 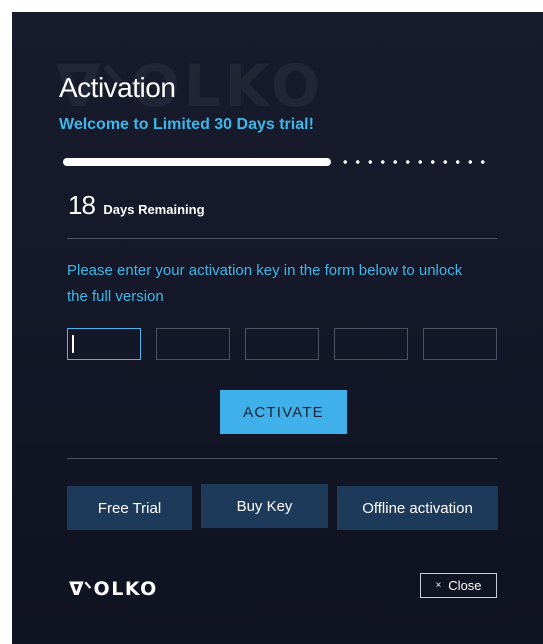 I want to click on key-field-1-wrapper, so click(x=104, y=344).